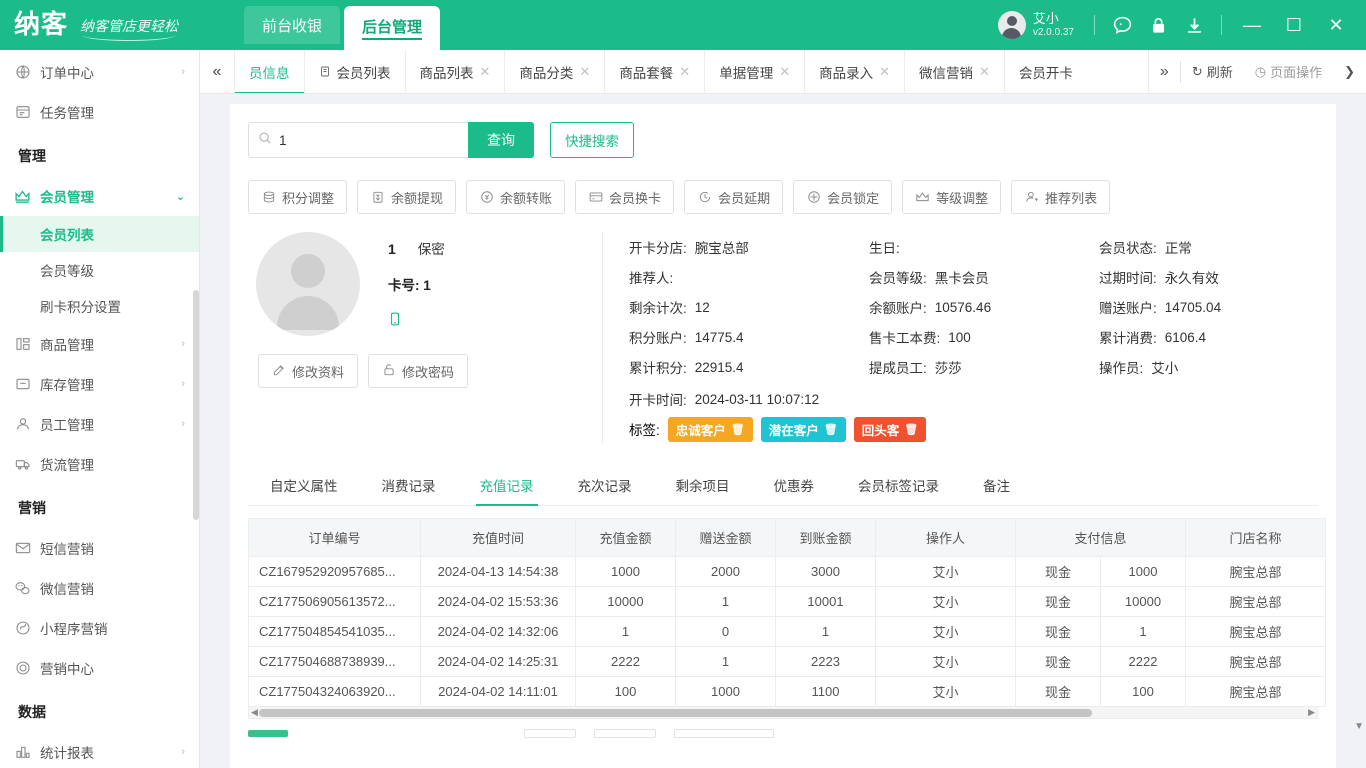 The image size is (1366, 768). What do you see at coordinates (292, 25) in the screenshot?
I see `topnav-frontdesk: 前台收银` at bounding box center [292, 25].